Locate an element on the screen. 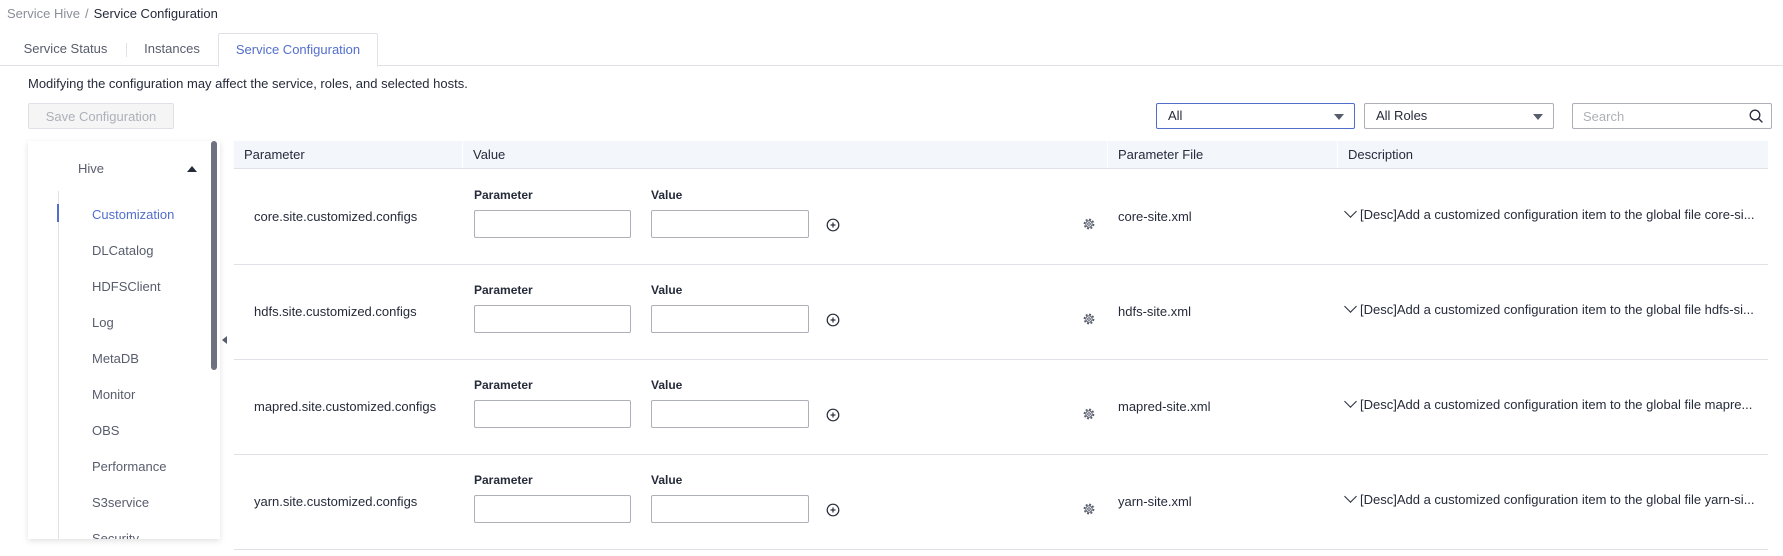 This screenshot has width=1783, height=556. breadcrumb-service-hive: Service Hive is located at coordinates (43, 13).